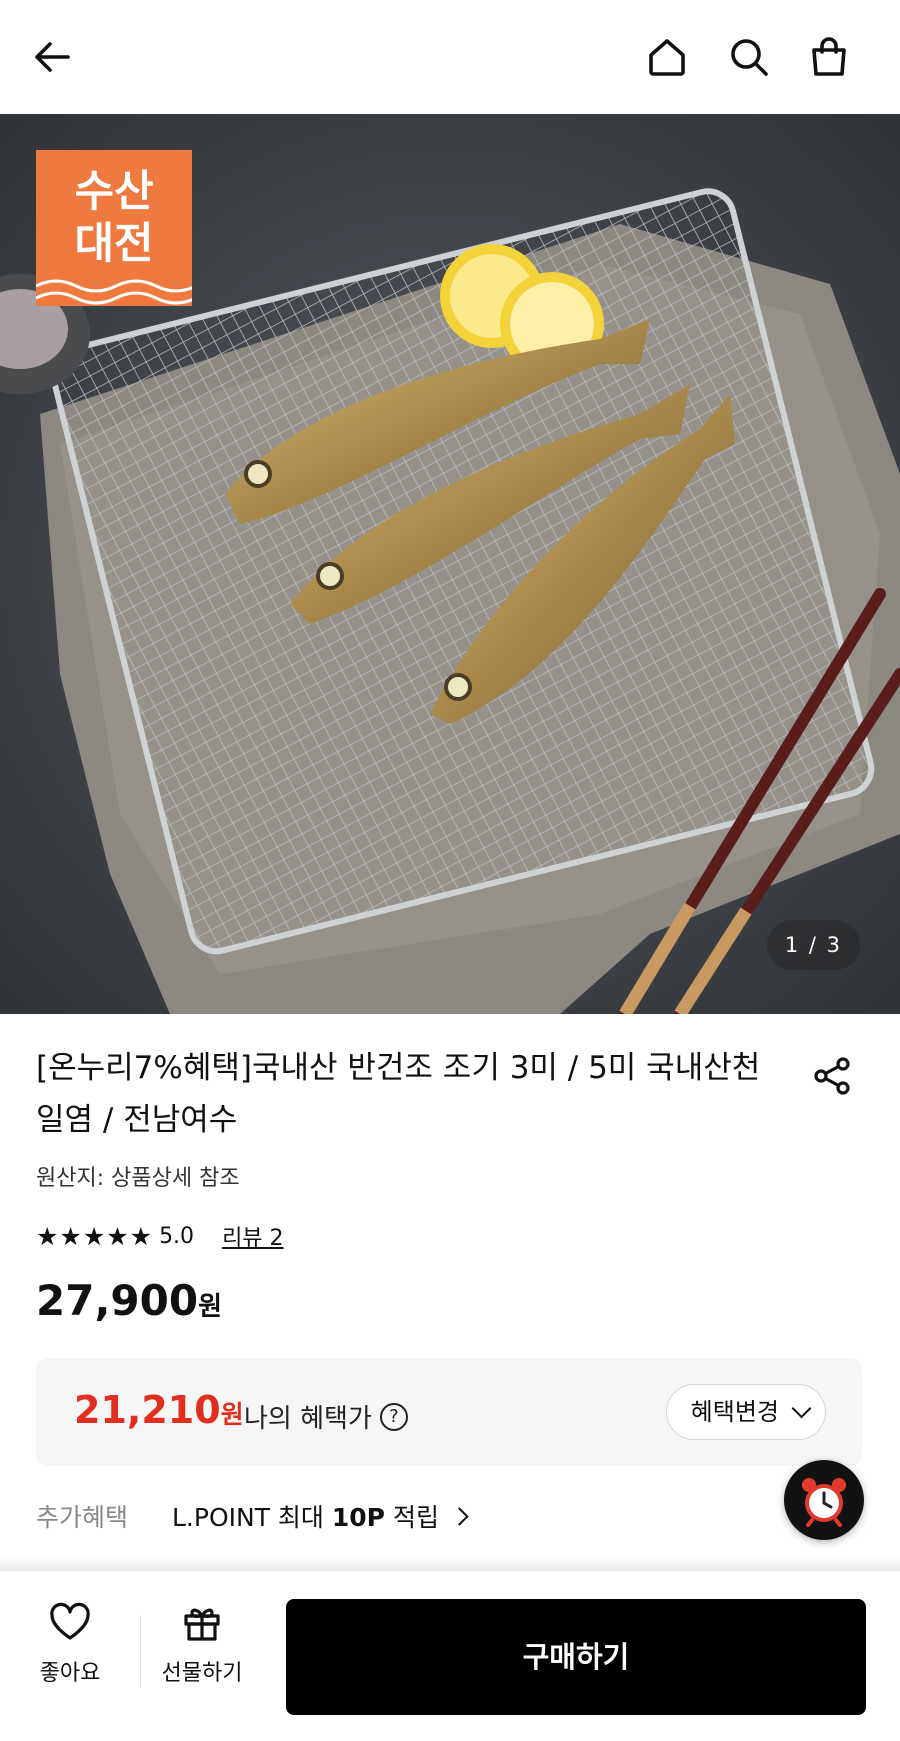 The height and width of the screenshot is (1741, 900). Describe the element at coordinates (449, 1412) in the screenshot. I see `benefit-price-box: 21,210원 나의 혜택가 ? 혜택변경` at that location.